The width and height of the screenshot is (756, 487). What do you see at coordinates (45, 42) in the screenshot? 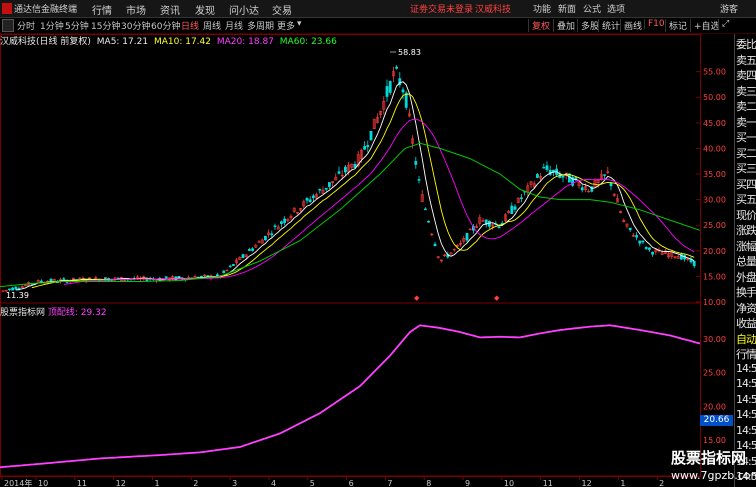
I see `legend-title: 汉威科技(日线 前复权)` at bounding box center [45, 42].